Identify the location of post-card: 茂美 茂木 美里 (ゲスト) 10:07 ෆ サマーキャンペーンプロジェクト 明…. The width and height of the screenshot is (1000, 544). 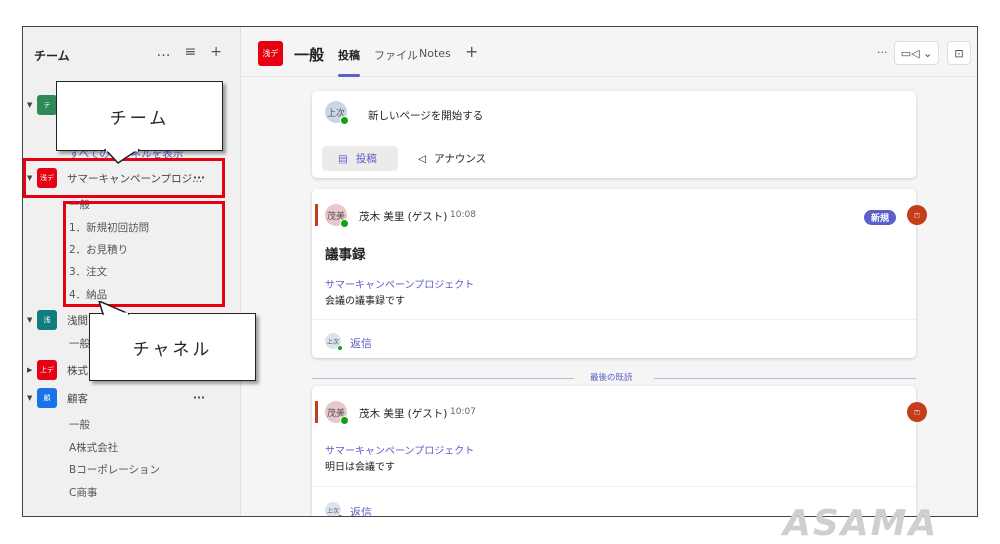
(619, 451).